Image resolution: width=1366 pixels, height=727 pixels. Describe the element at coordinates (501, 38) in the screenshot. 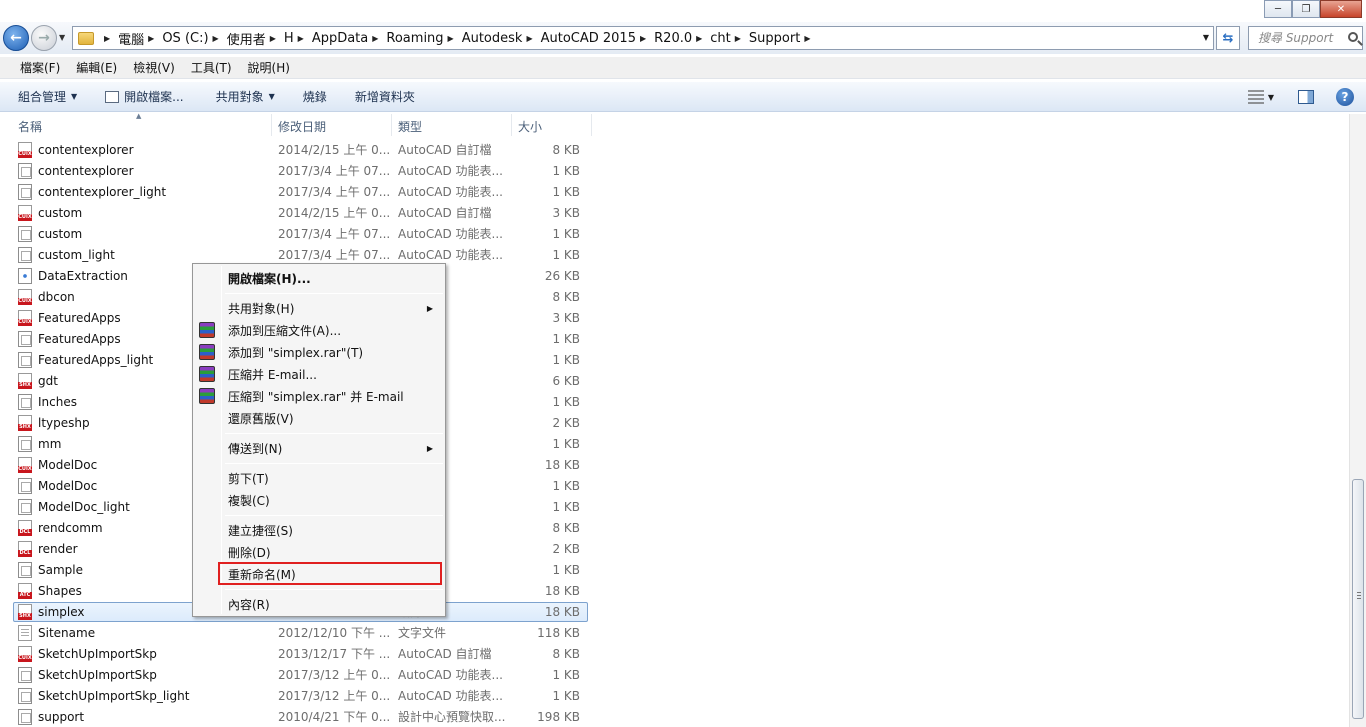

I see `breadcrumb-item: Autodesk ▶` at that location.